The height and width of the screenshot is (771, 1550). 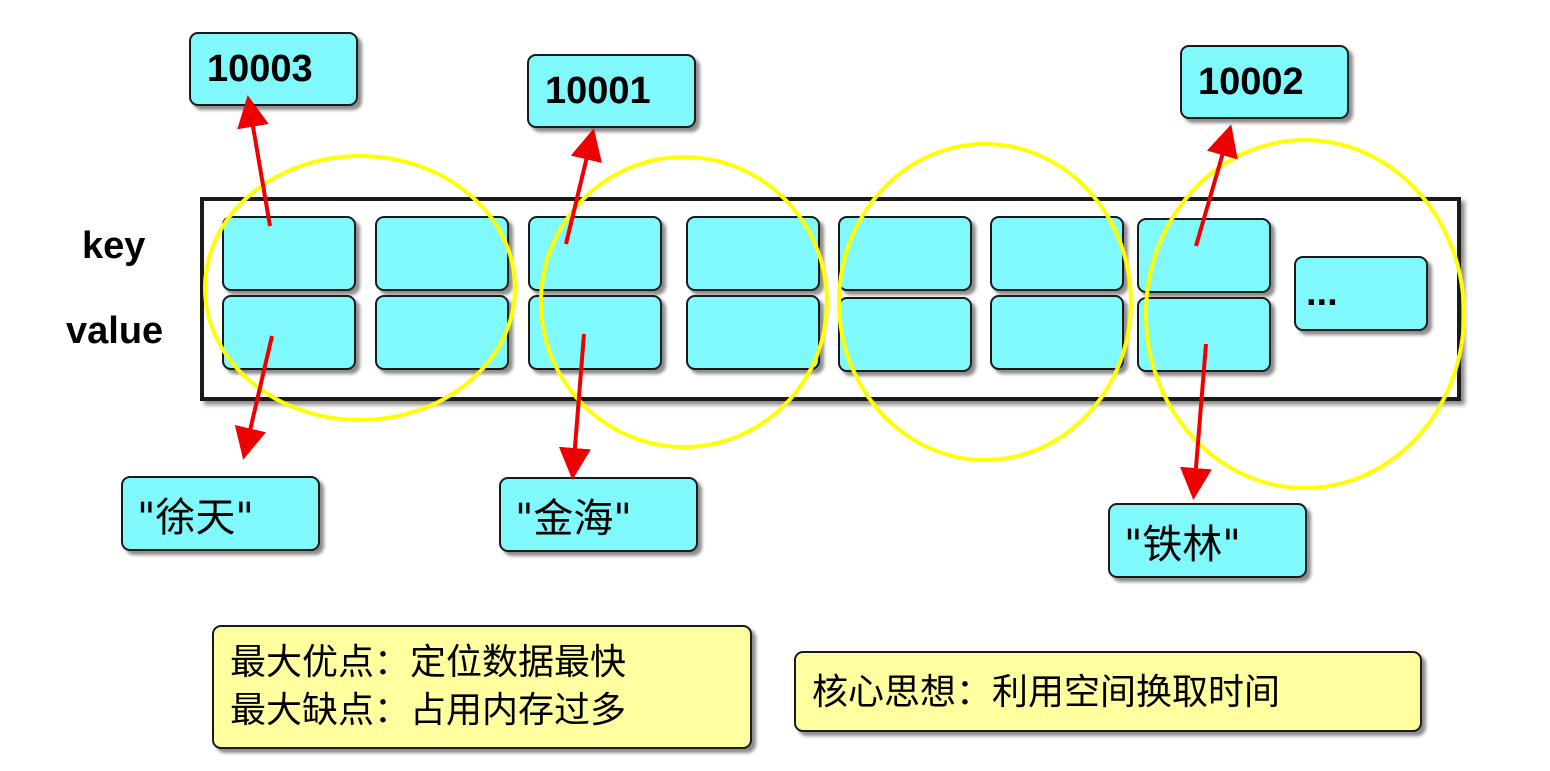 What do you see at coordinates (220, 513) in the screenshot?
I see `value-box-xutian: "徐天"` at bounding box center [220, 513].